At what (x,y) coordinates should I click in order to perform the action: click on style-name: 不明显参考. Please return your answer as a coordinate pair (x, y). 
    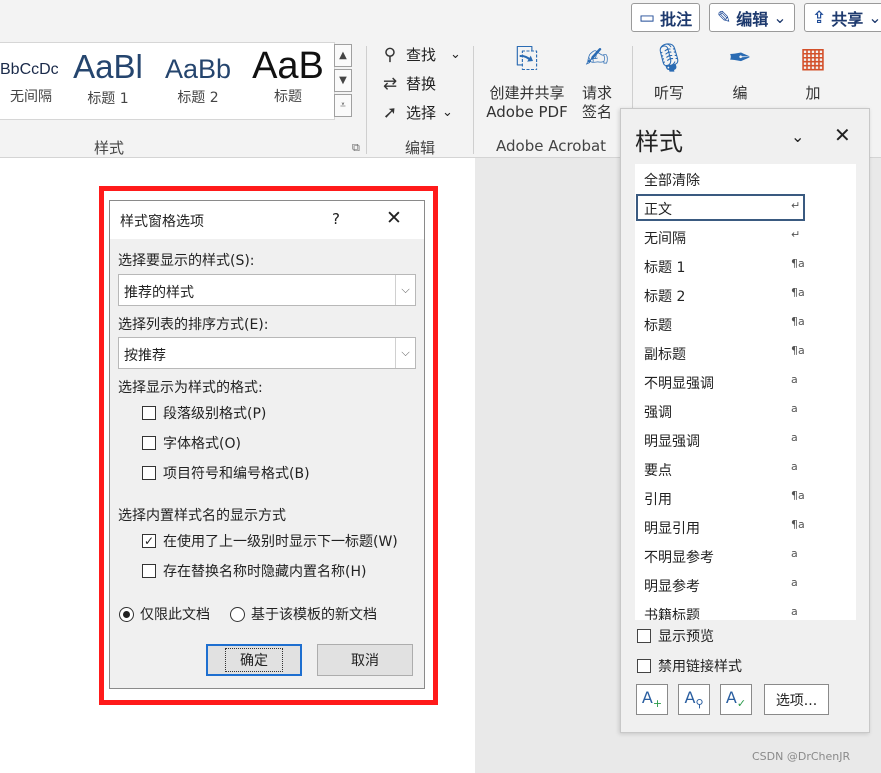
    Looking at the image, I should click on (679, 558).